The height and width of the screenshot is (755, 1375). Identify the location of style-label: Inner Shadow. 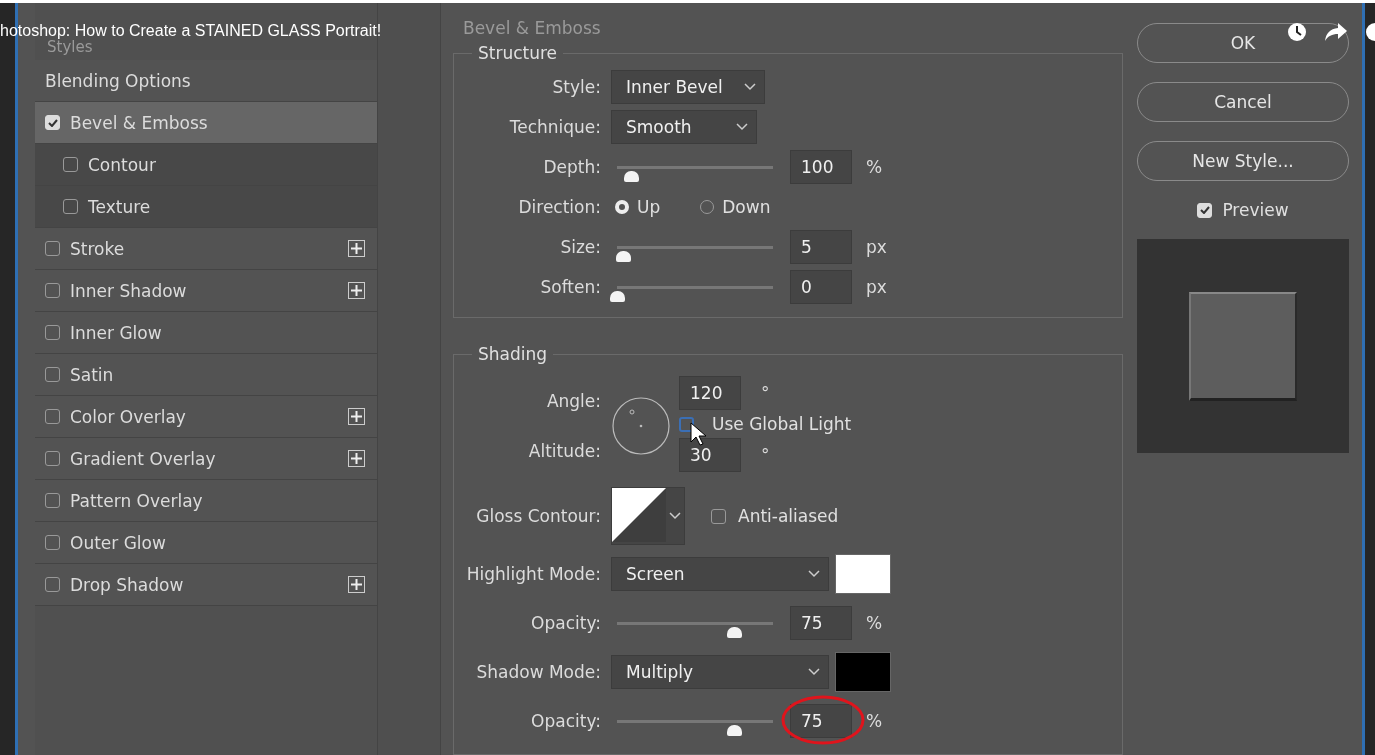
(129, 290).